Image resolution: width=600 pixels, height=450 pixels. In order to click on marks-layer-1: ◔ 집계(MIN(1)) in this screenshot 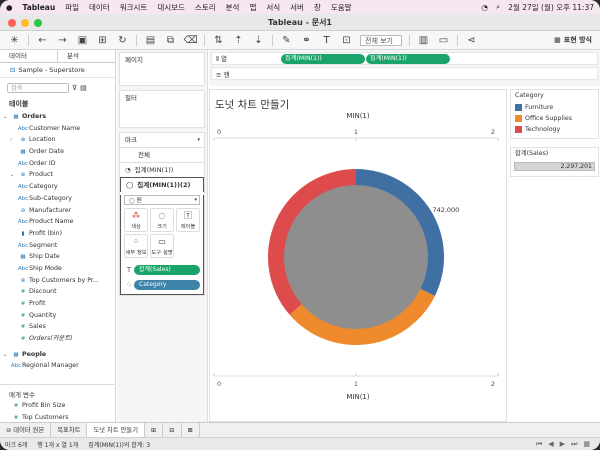, I will do `click(162, 169)`.